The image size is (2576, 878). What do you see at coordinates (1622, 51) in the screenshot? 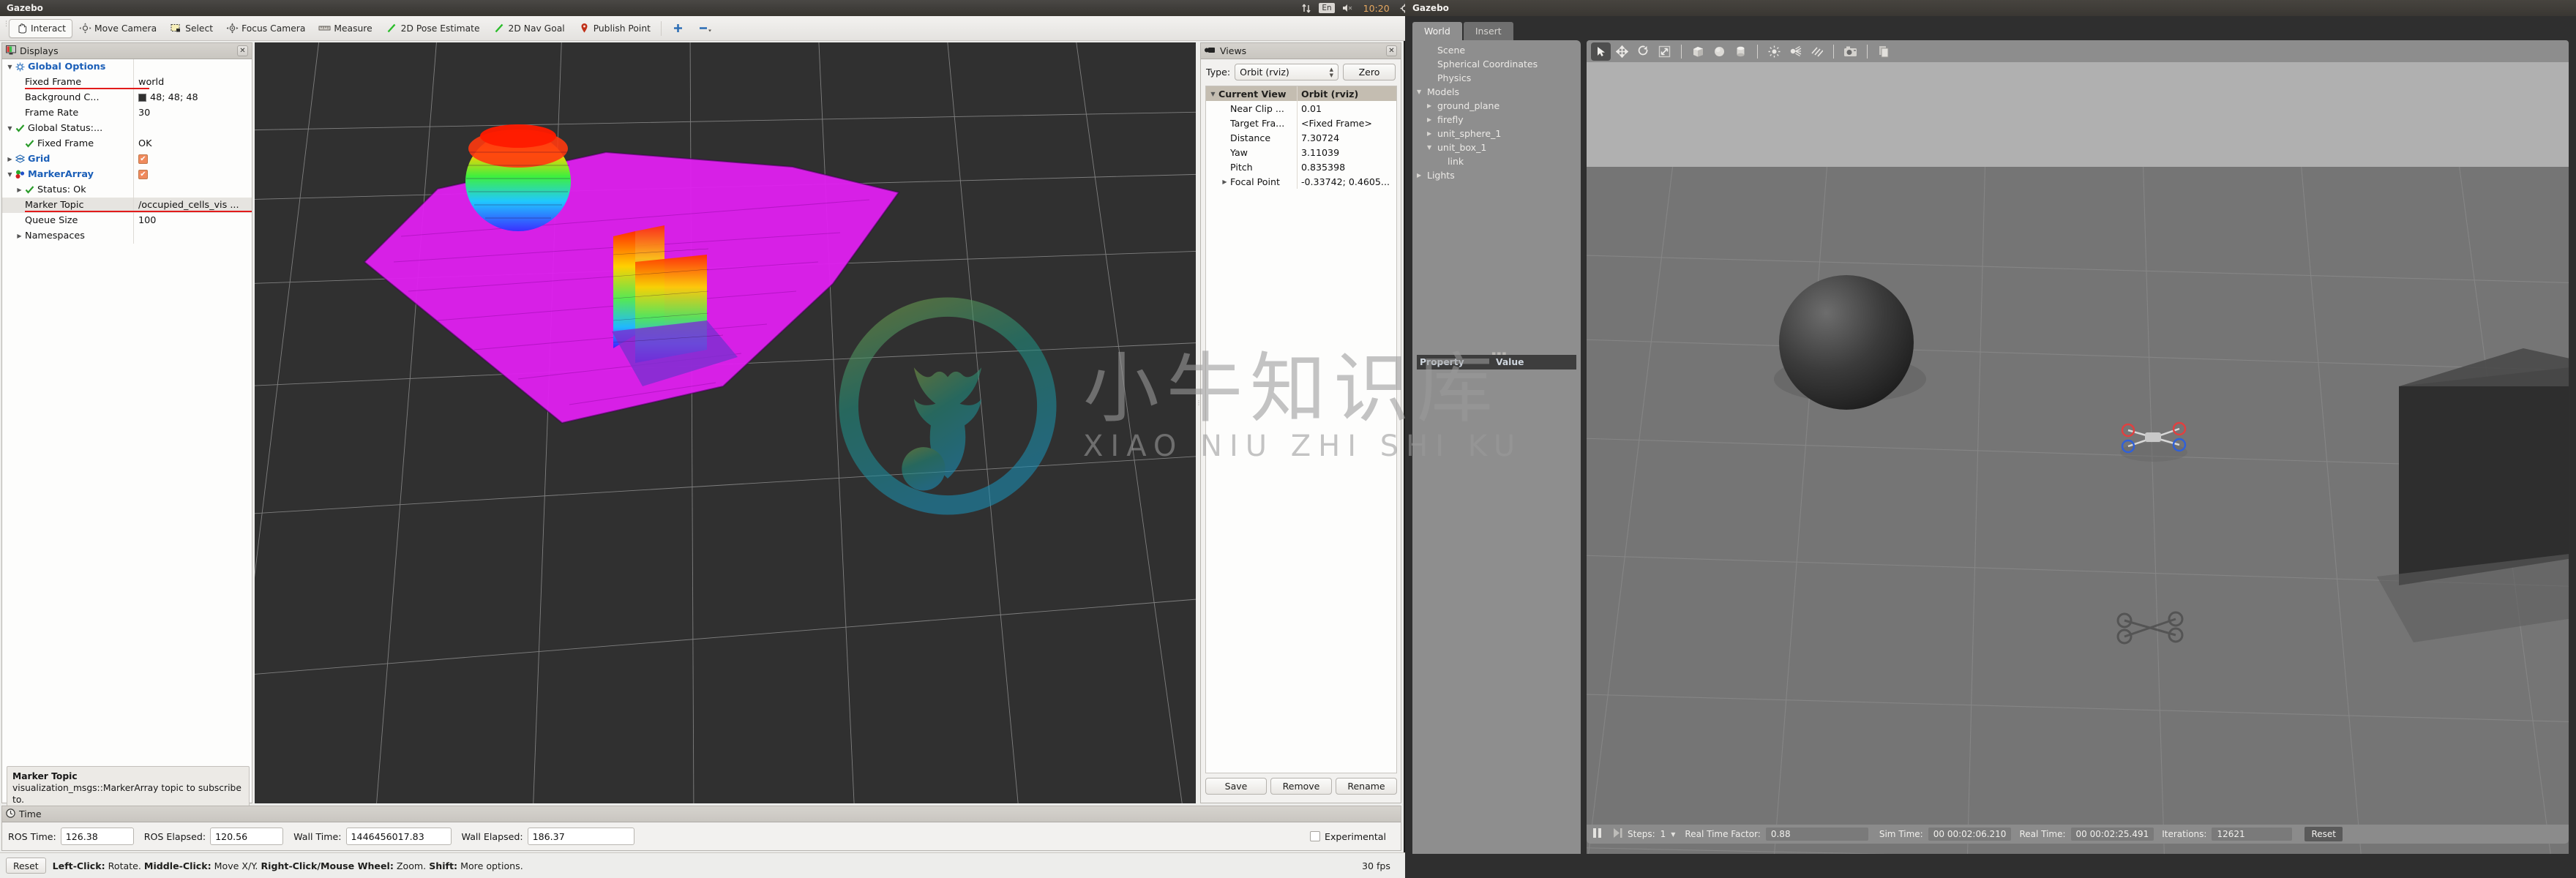
I see `translate-icon` at bounding box center [1622, 51].